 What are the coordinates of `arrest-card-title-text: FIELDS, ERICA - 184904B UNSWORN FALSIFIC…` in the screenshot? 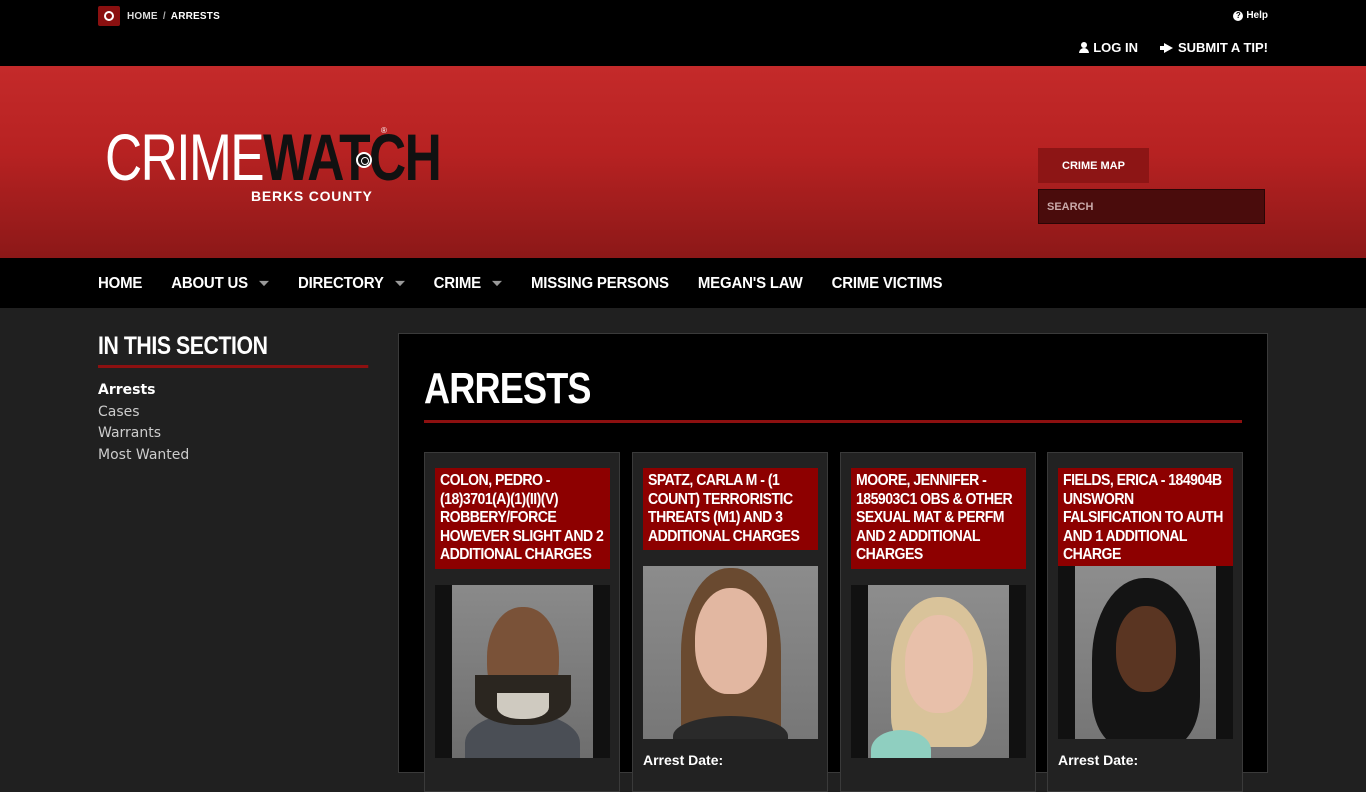 It's located at (1143, 517).